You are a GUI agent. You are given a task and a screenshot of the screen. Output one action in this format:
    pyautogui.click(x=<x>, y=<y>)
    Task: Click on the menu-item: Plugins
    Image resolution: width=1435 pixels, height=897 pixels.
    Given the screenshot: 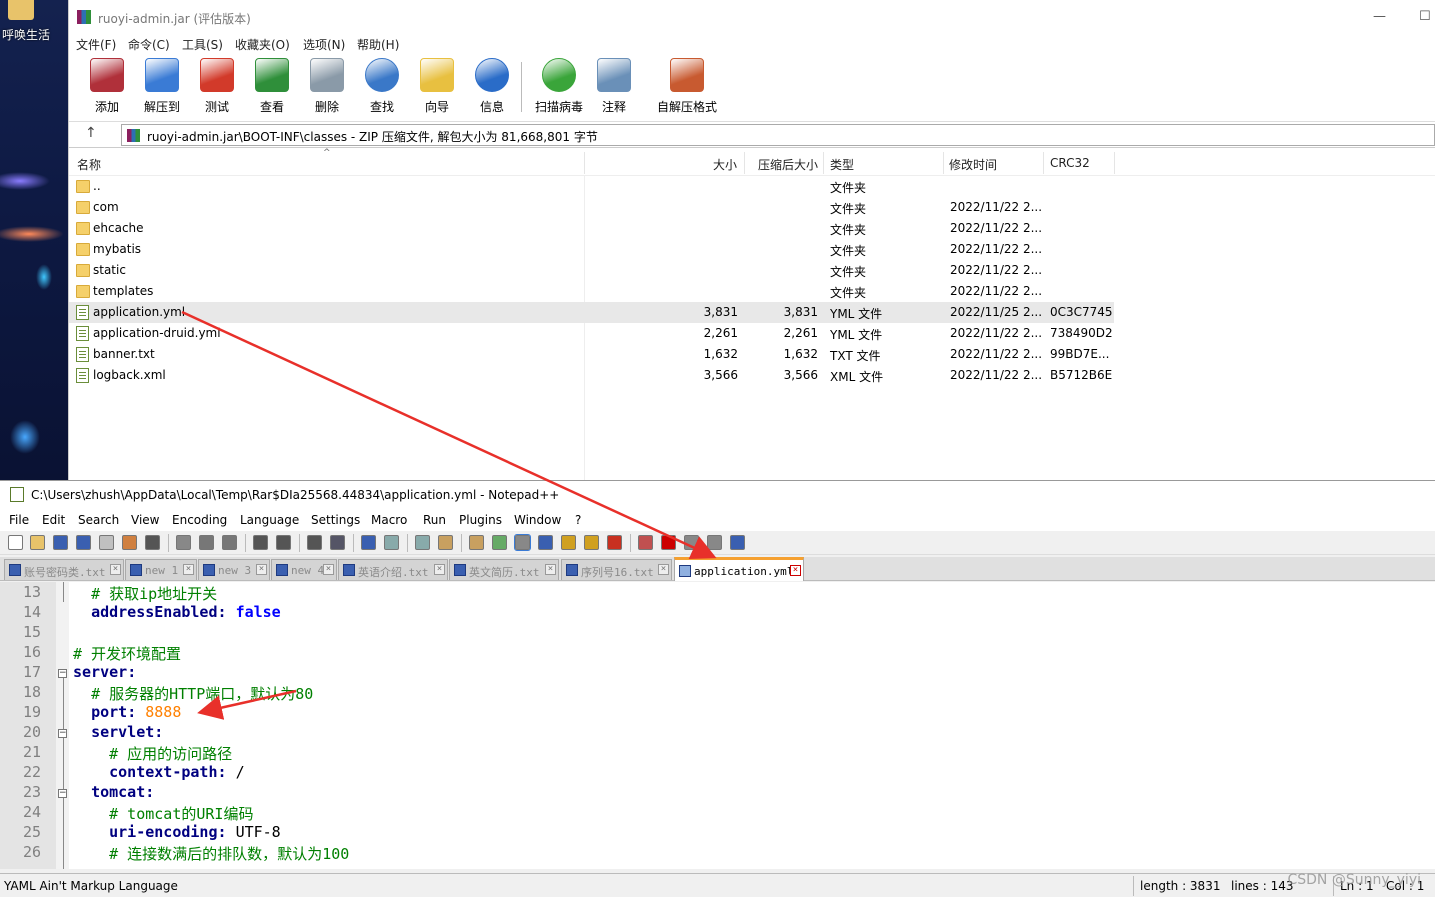 What is the action you would take?
    pyautogui.click(x=480, y=520)
    